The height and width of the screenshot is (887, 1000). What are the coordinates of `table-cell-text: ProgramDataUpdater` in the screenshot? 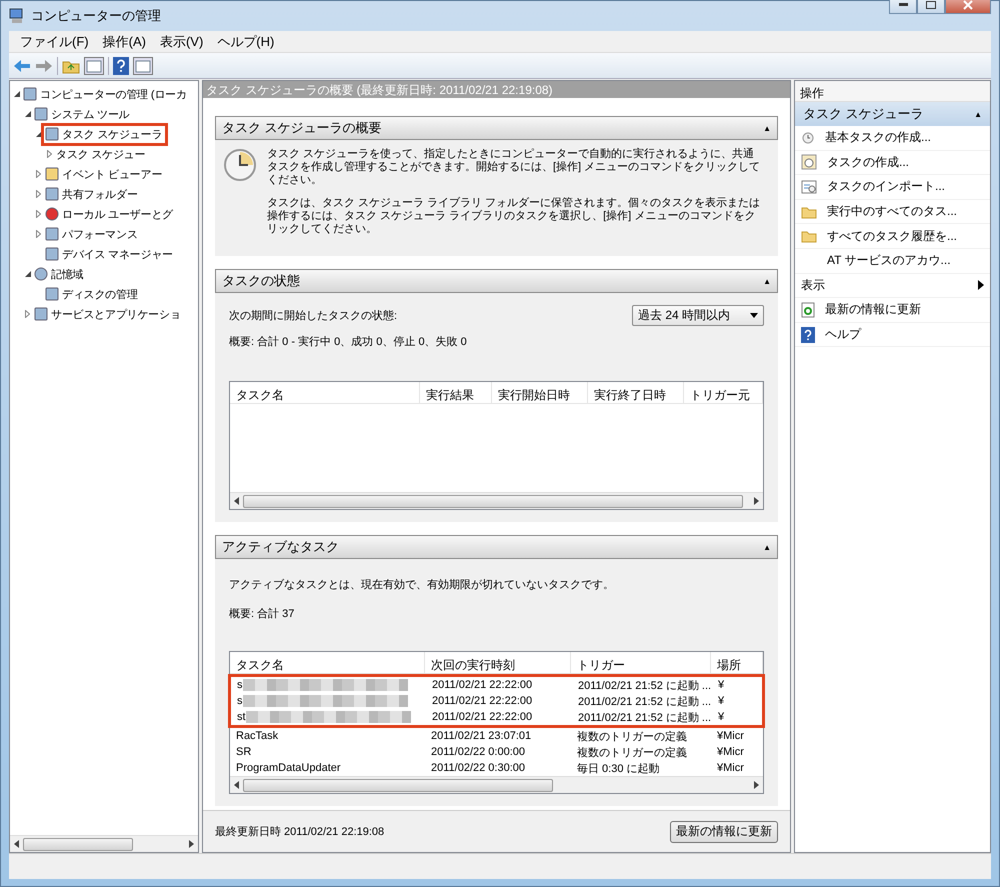 It's located at (288, 768).